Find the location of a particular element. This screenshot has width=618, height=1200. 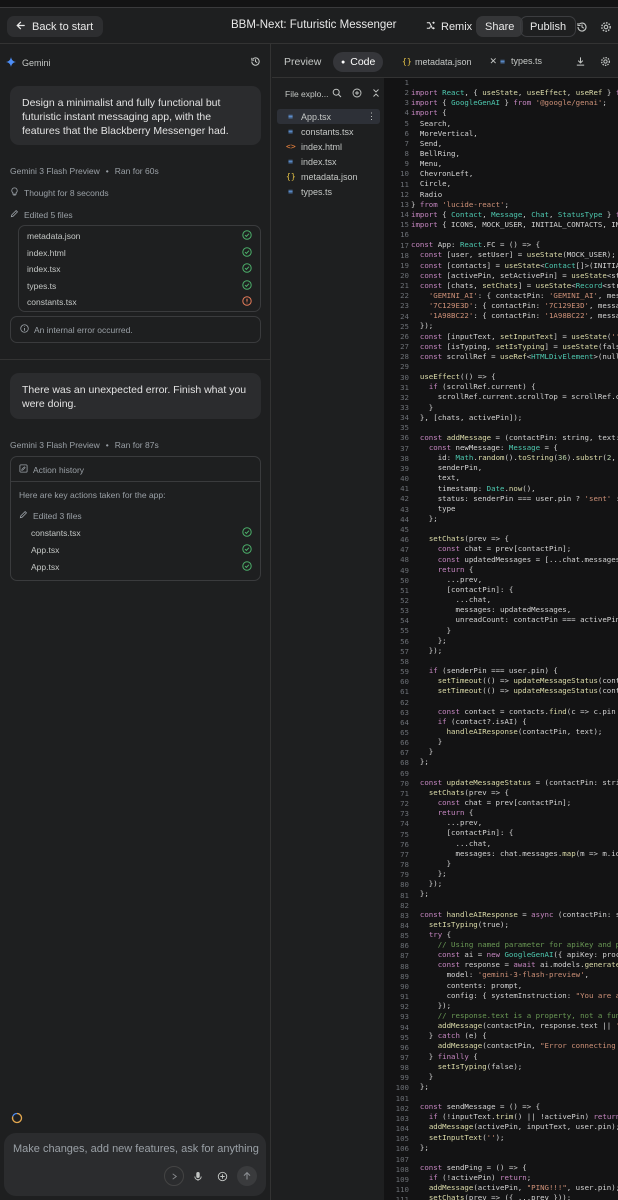

ts-file-icon: ≡ is located at coordinates (502, 61).